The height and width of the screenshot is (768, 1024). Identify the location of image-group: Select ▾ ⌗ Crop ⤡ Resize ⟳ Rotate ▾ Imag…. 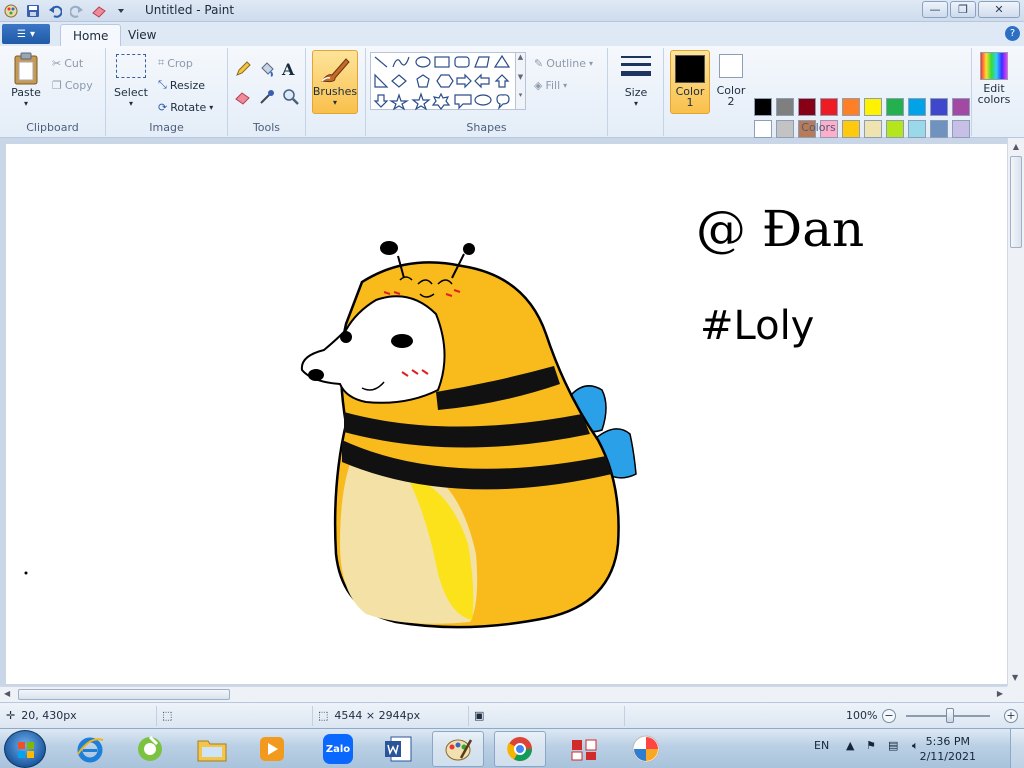
(167, 92).